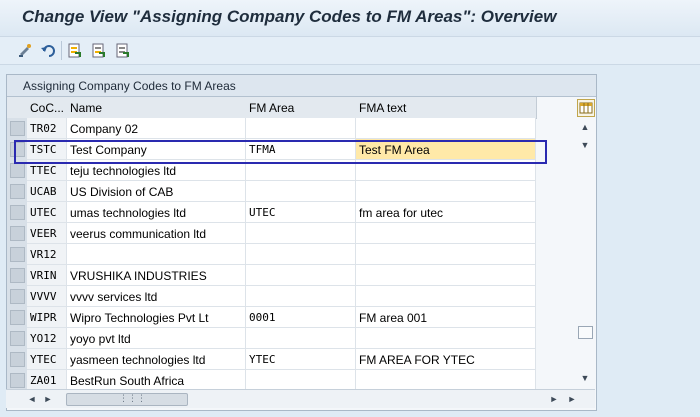  What do you see at coordinates (43, 233) in the screenshot?
I see `company-code-cell-text: VEER` at bounding box center [43, 233].